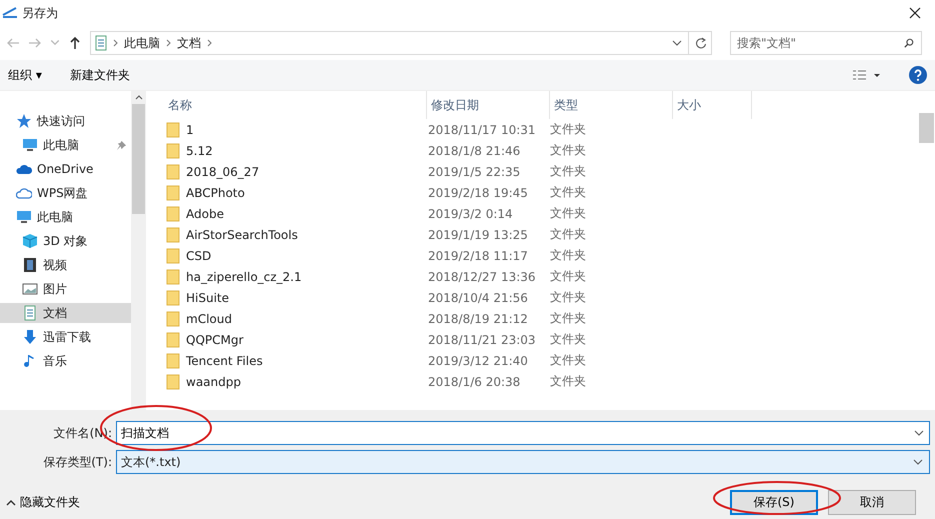 Image resolution: width=935 pixels, height=519 pixels. I want to click on sidebar-item: 3D 对象, so click(65, 241).